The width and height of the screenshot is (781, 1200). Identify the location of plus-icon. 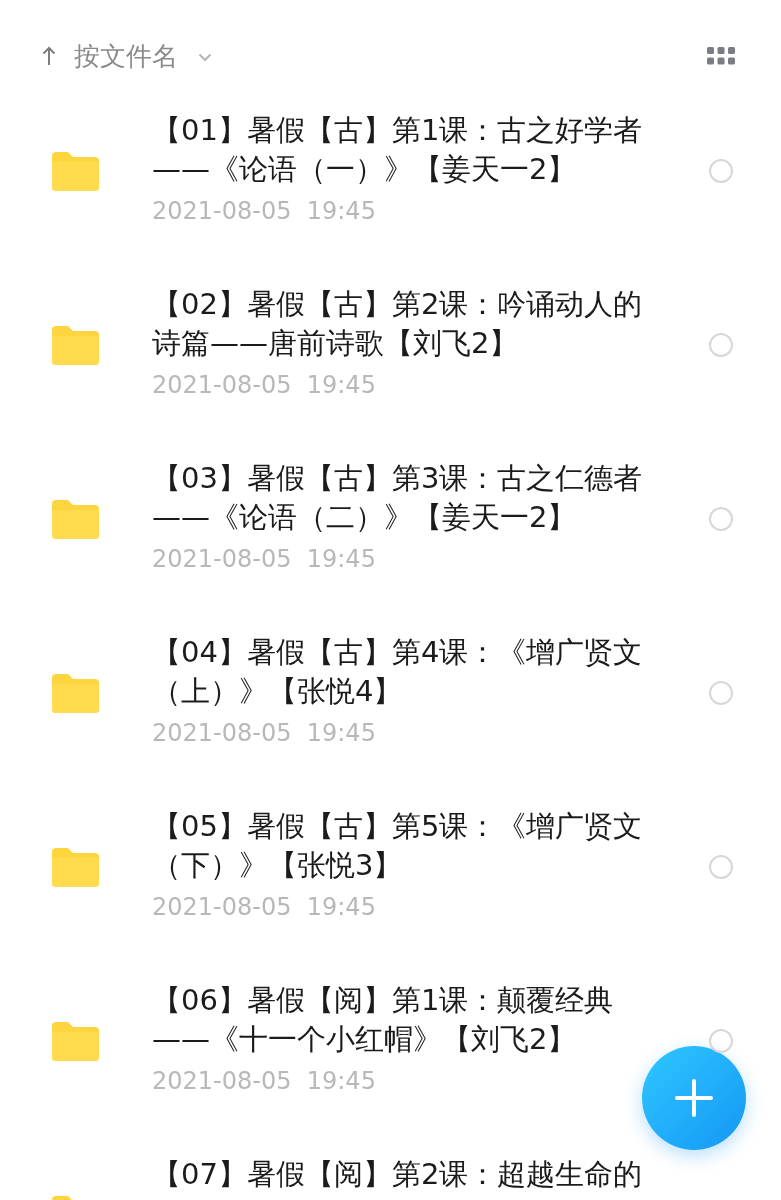
(694, 1098).